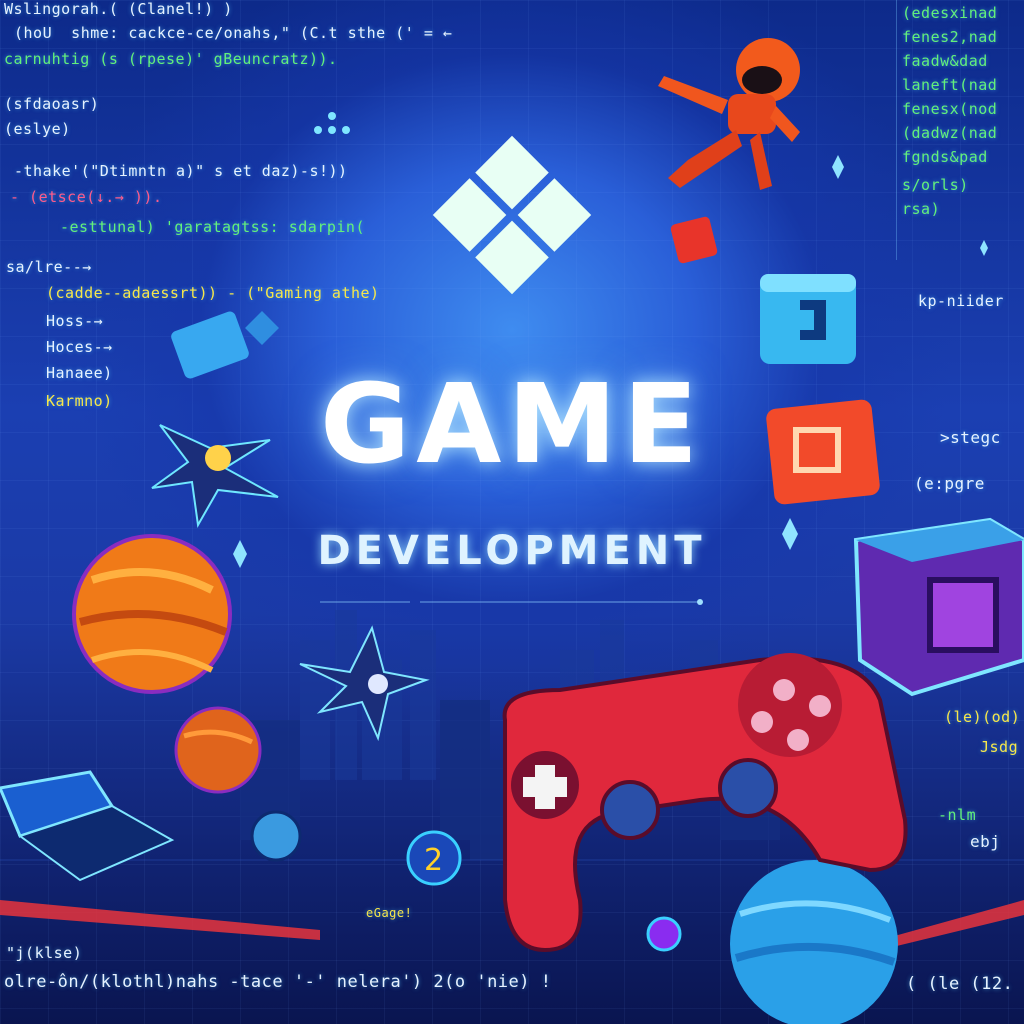 The image size is (1024, 1024). Describe the element at coordinates (332, 123) in the screenshot. I see `logo-dots-icon` at that location.